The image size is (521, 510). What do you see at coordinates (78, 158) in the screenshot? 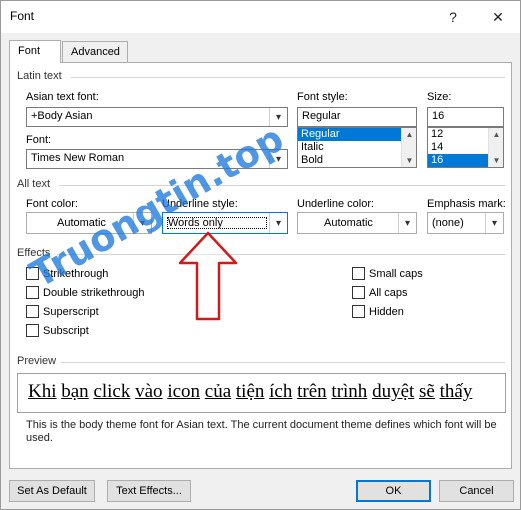
I see `font-value: Times New Roman` at bounding box center [78, 158].